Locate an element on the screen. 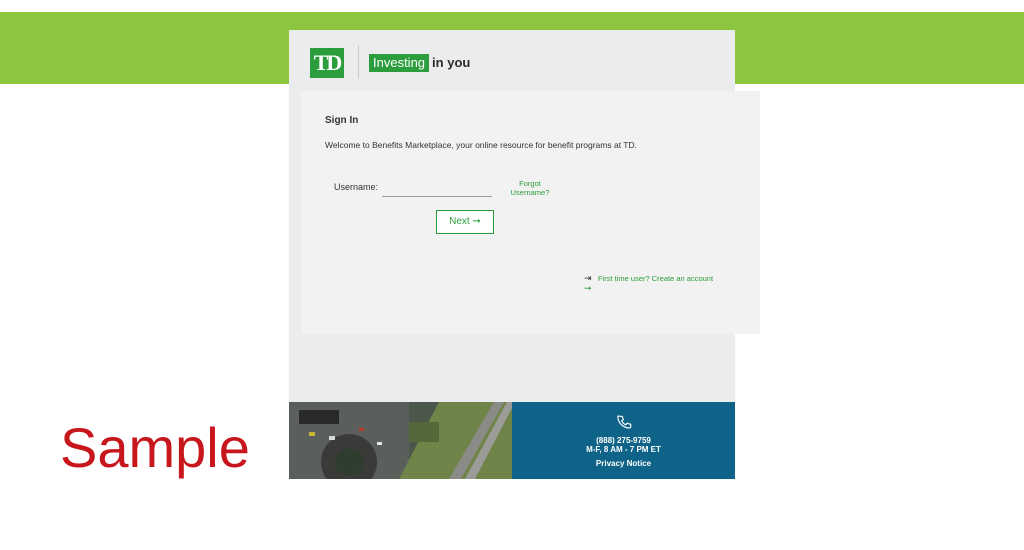  tagline-rest: in you is located at coordinates (451, 62).